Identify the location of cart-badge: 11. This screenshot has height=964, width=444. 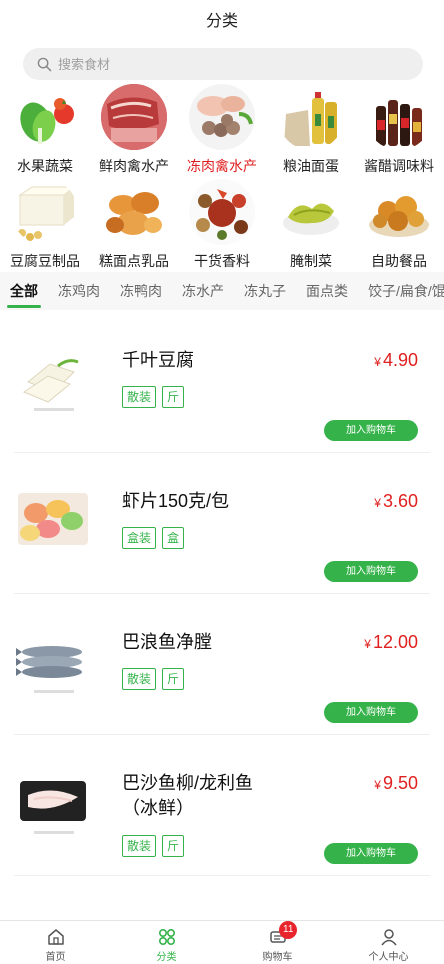
(288, 930).